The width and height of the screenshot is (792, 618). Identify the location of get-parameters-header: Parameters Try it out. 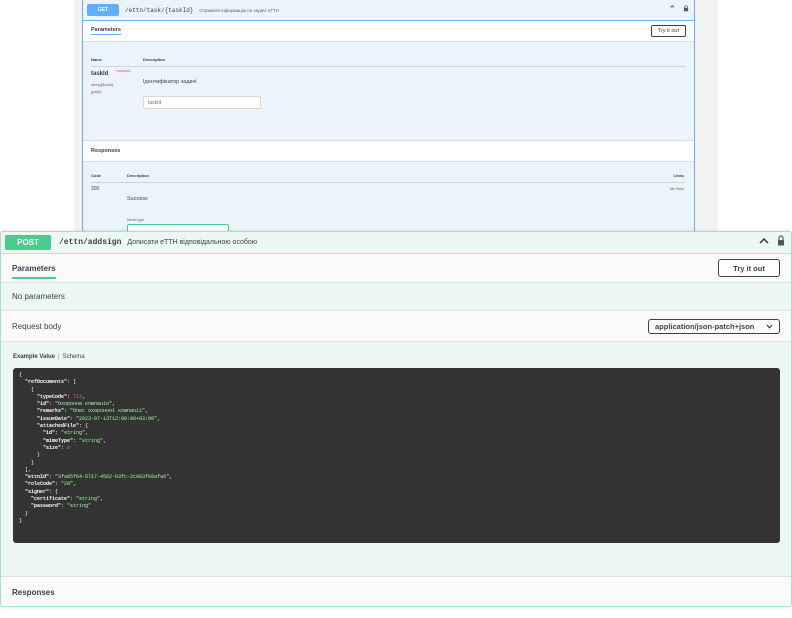
(388, 31).